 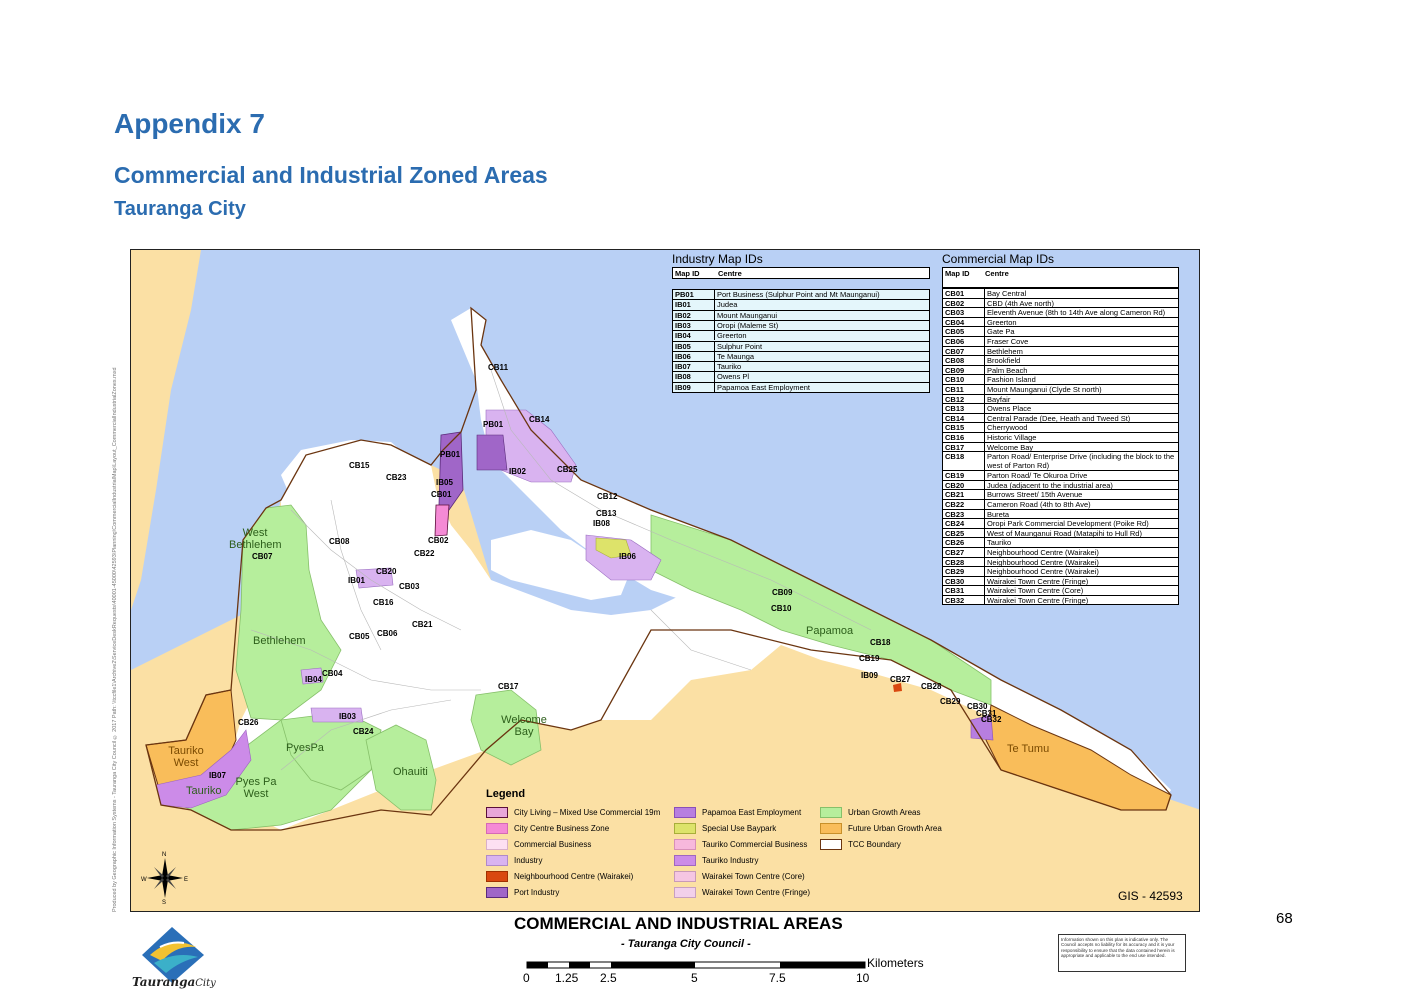 What do you see at coordinates (1060, 513) in the screenshot?
I see `commercial-table-row: CB23 Bureta` at bounding box center [1060, 513].